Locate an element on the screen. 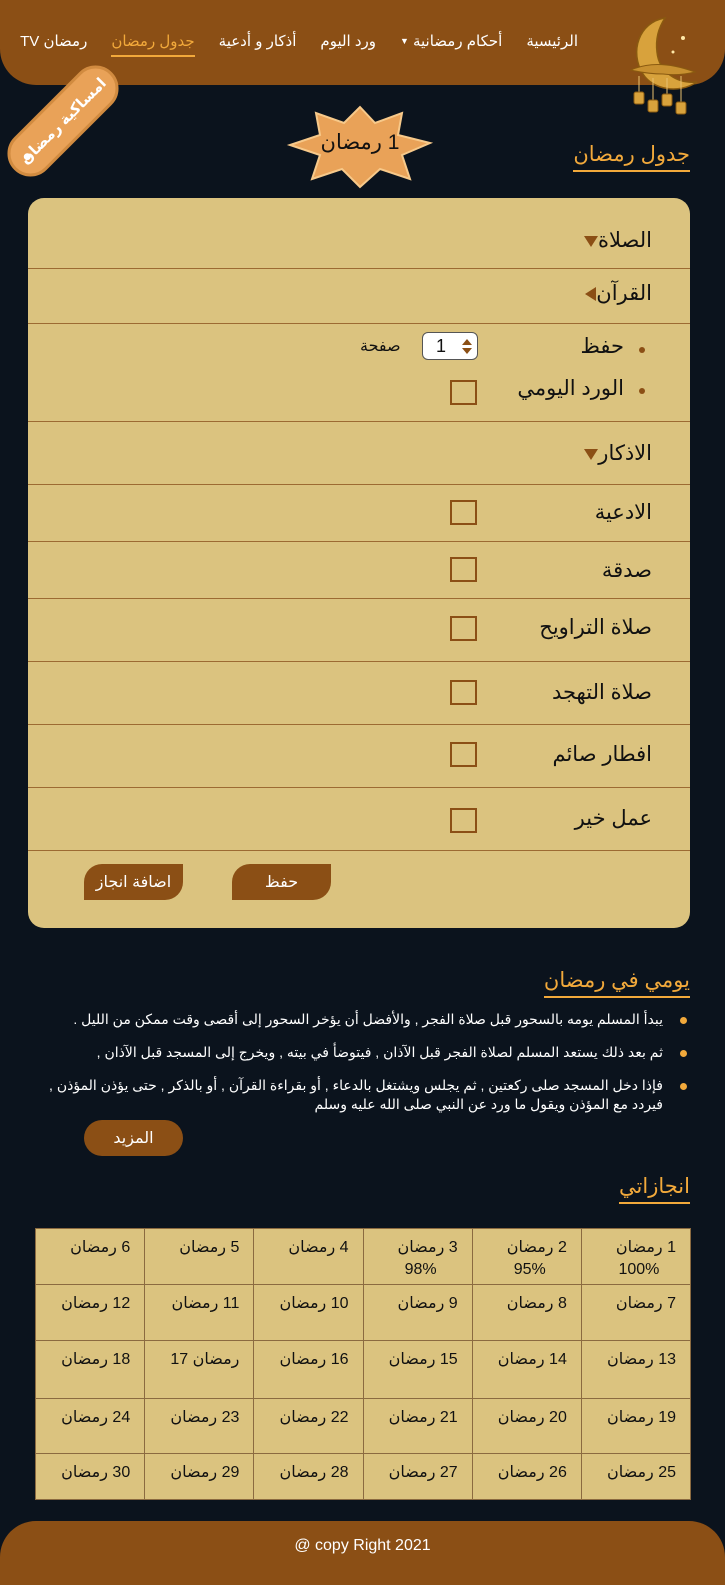 This screenshot has width=725, height=1585. achievement-day: 11 رمضان is located at coordinates (205, 1303).